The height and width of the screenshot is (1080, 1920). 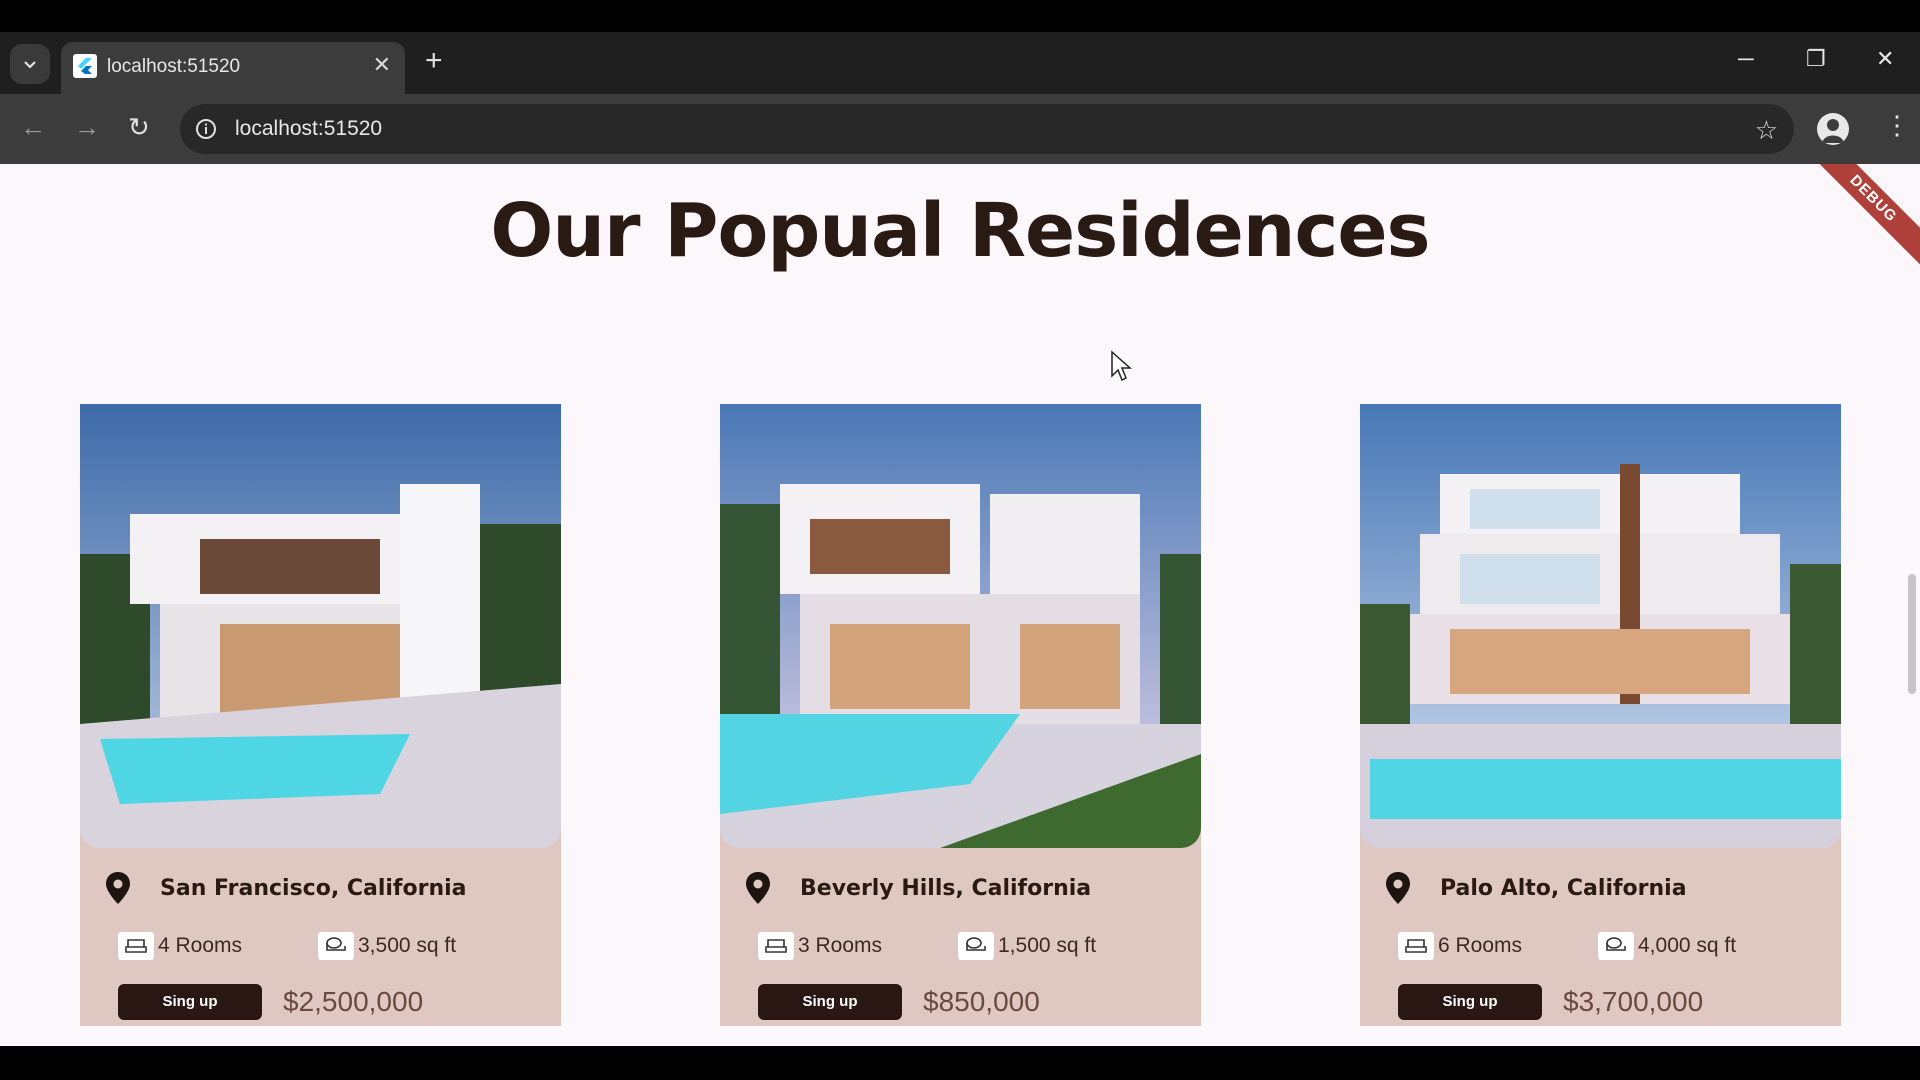 I want to click on location-row: Beverly Hills, California, so click(x=918, y=888).